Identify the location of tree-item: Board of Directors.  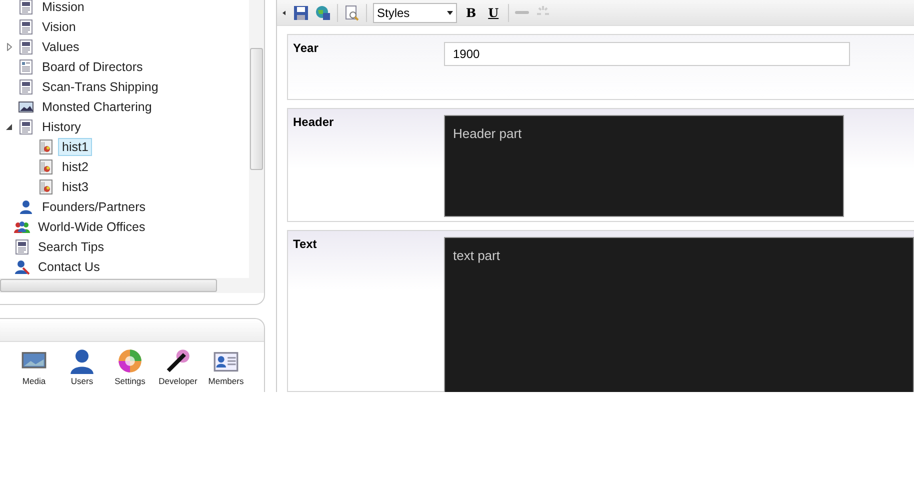
(92, 67).